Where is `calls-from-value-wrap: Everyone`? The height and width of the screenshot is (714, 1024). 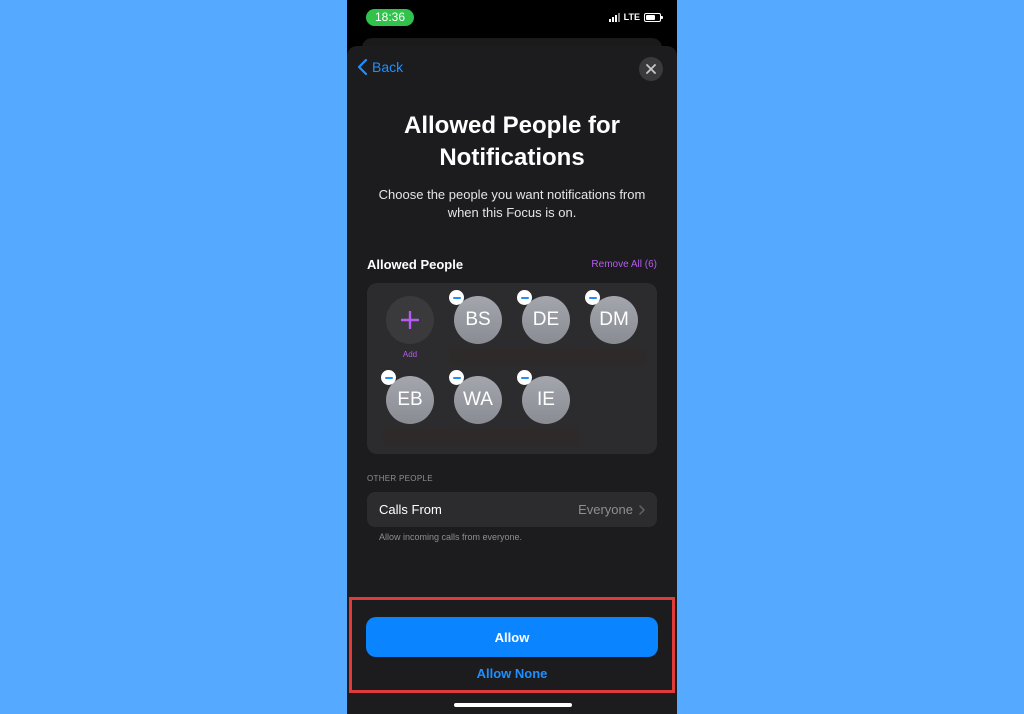 calls-from-value-wrap: Everyone is located at coordinates (611, 509).